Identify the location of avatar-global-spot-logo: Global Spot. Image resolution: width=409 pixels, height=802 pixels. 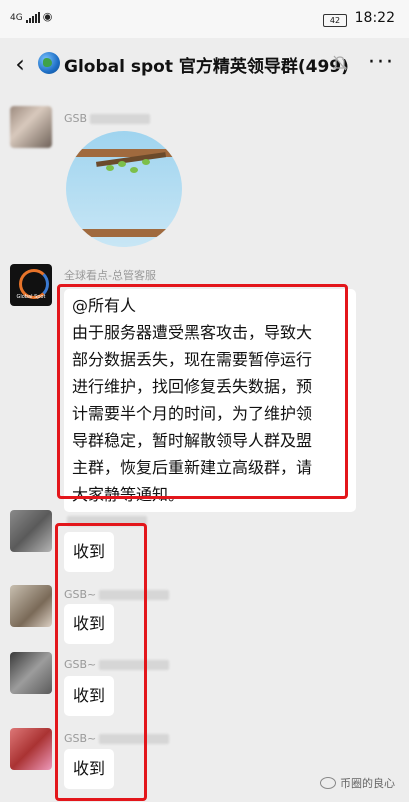
(31, 285).